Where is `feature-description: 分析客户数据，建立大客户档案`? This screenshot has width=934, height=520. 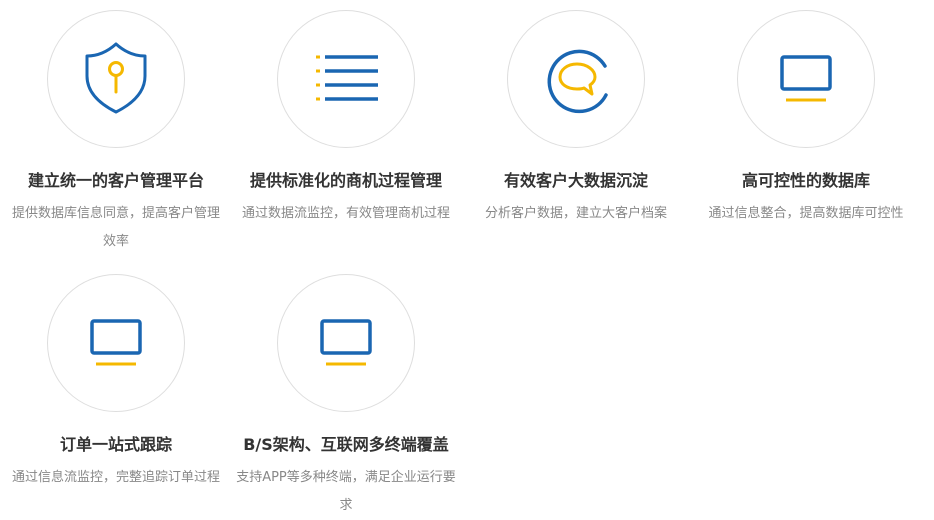
feature-description: 分析客户数据，建立大客户档案 is located at coordinates (575, 213).